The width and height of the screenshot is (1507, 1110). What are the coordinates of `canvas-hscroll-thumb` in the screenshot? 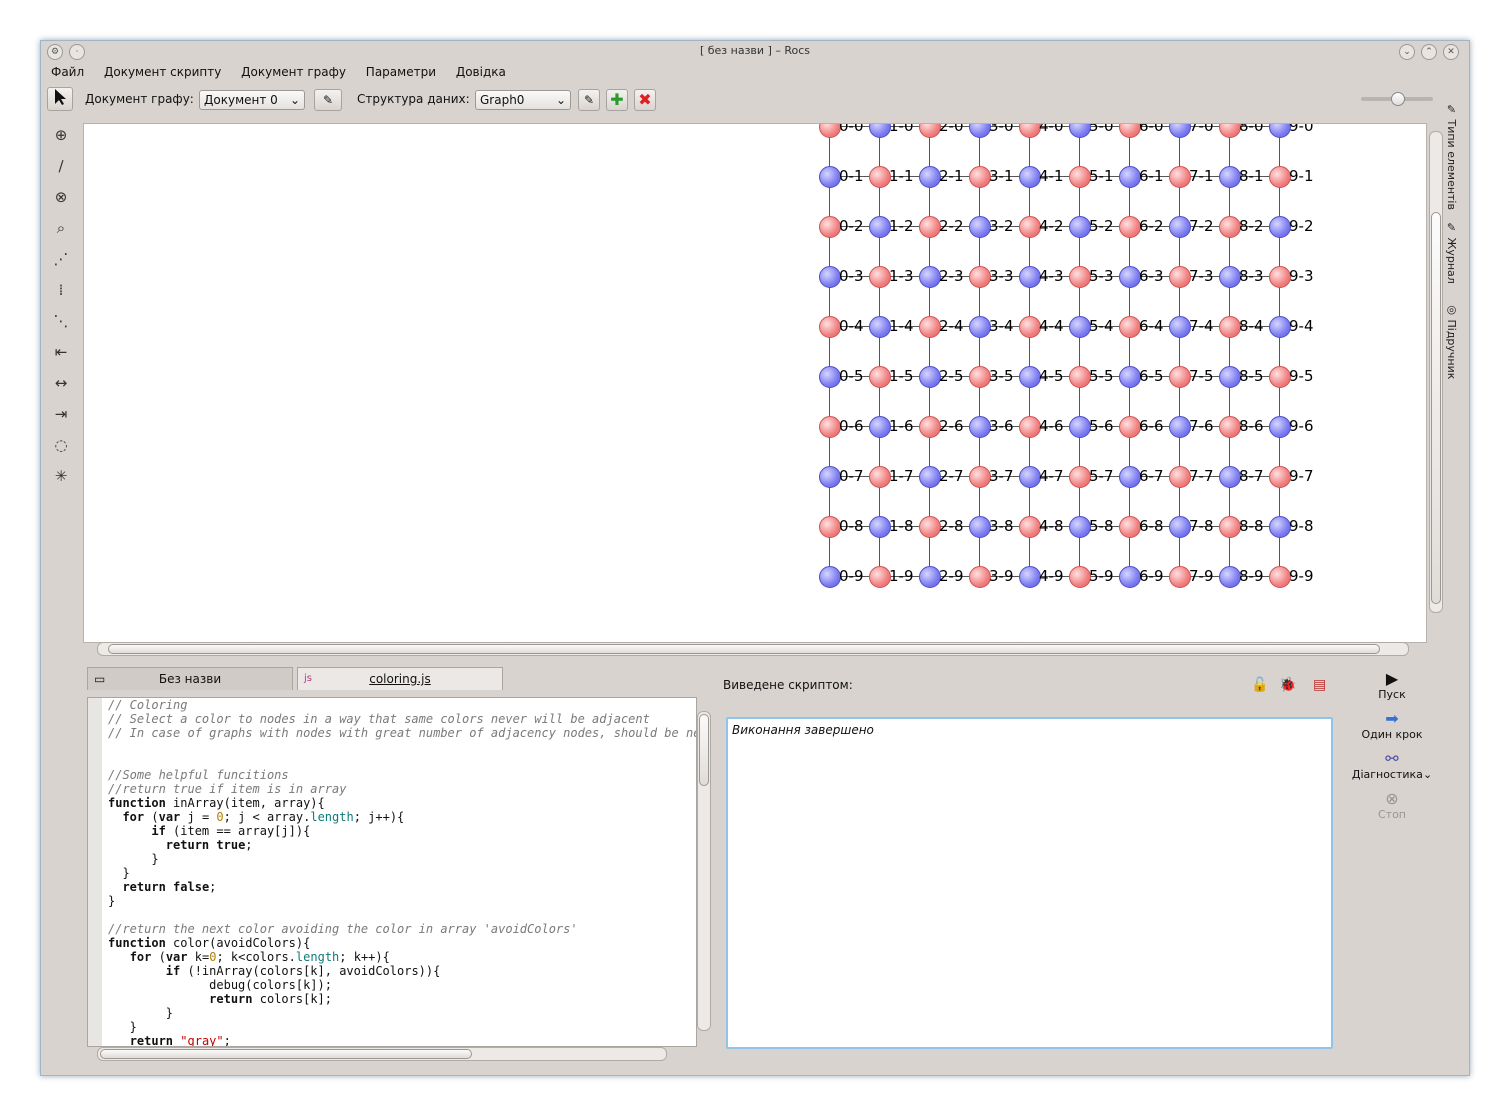 It's located at (744, 649).